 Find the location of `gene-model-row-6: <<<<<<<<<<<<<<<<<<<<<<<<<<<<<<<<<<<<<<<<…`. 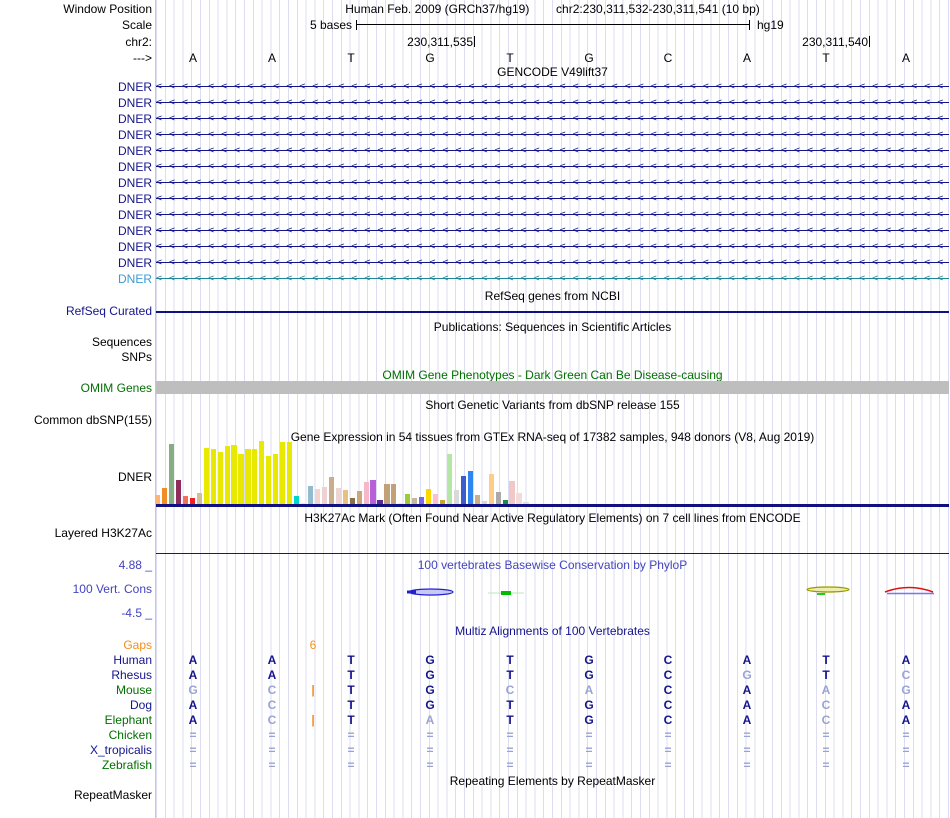

gene-model-row-6: <<<<<<<<<<<<<<<<<<<<<<<<<<<<<<<<<<<<<<<<… is located at coordinates (552, 167).